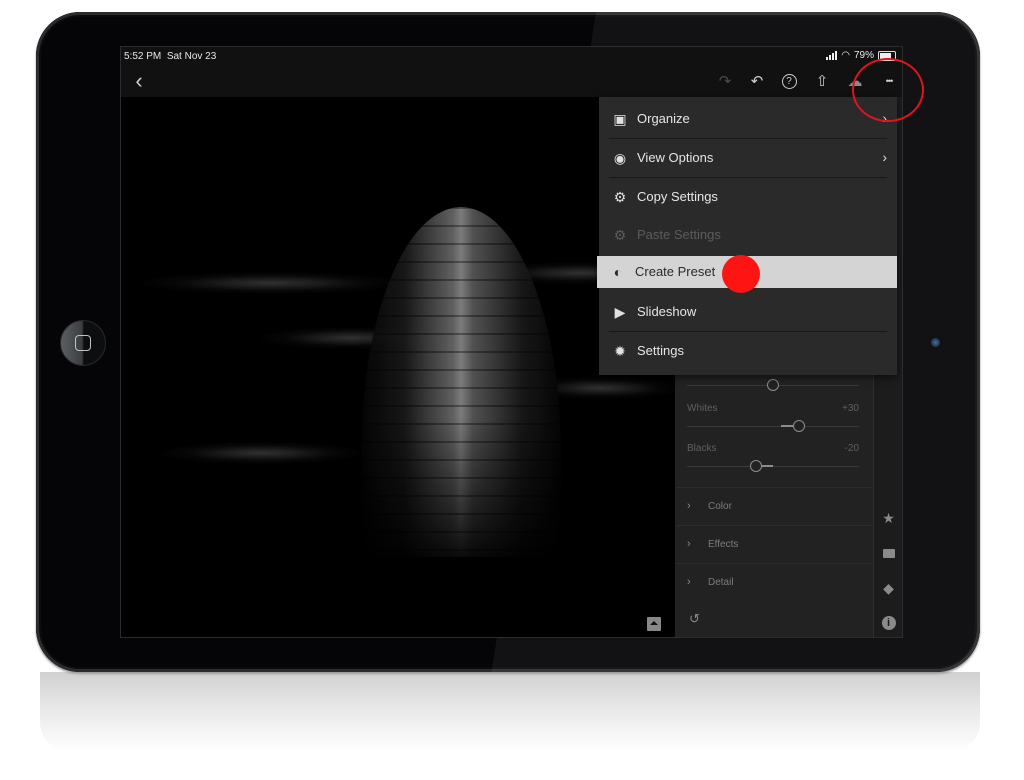 Image resolution: width=1024 pixels, height=780 pixels. I want to click on home-square-icon, so click(83, 343).